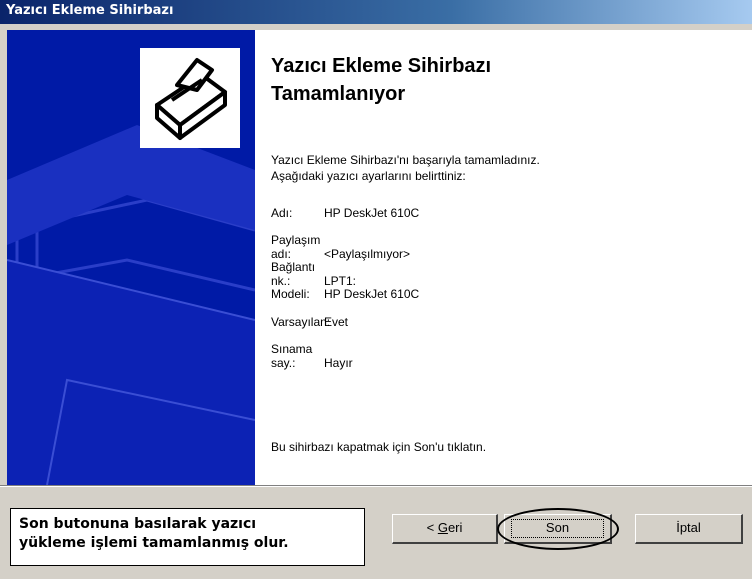 This screenshot has height=579, width=752. I want to click on setting-row: Bağlantı nk.: LPT1:, so click(313, 274).